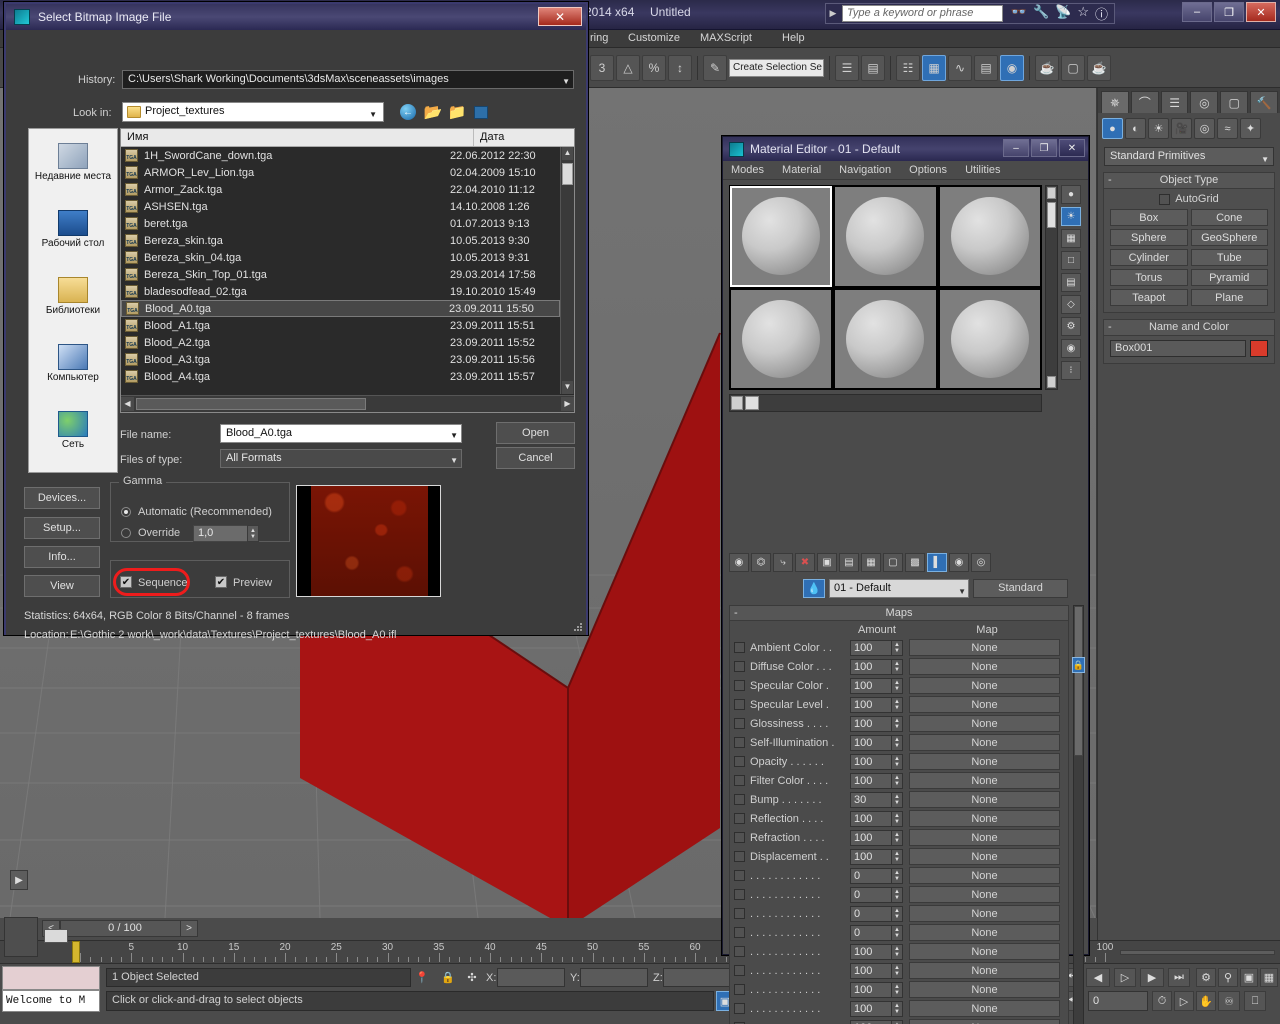 The width and height of the screenshot is (1280, 1024). I want to click on previous-frame-icon: ◀, so click(1098, 977).